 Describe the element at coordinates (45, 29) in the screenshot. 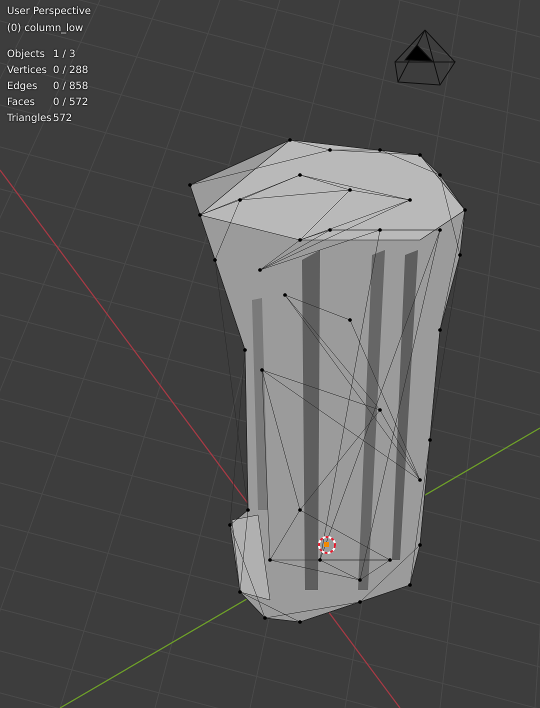

I see `object-name: (0) column_low` at that location.